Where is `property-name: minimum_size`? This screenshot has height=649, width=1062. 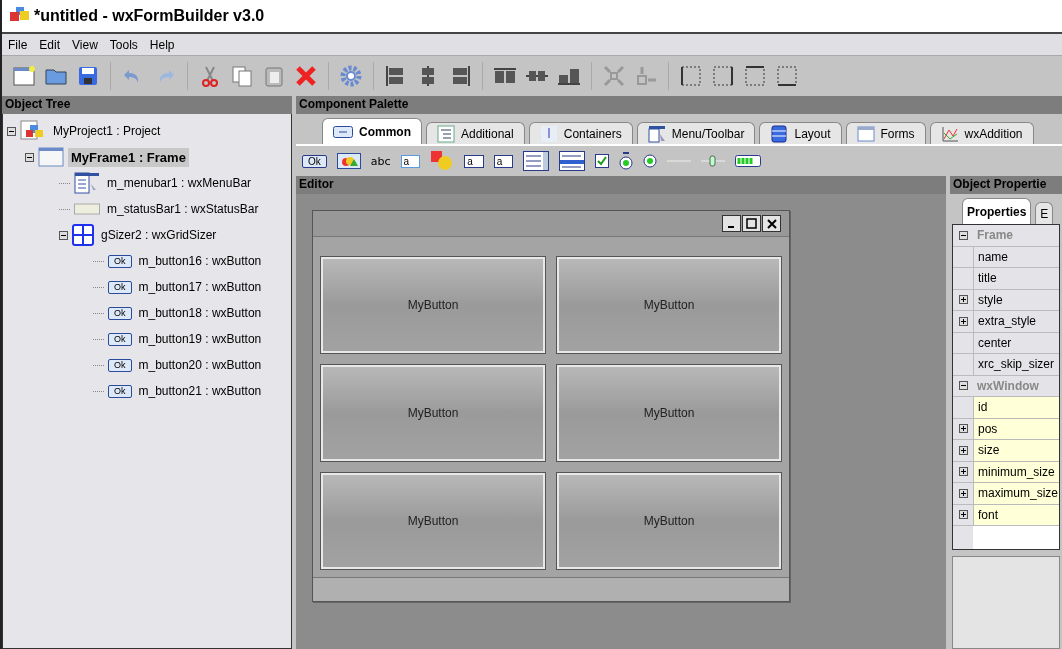 property-name: minimum_size is located at coordinates (1016, 471).